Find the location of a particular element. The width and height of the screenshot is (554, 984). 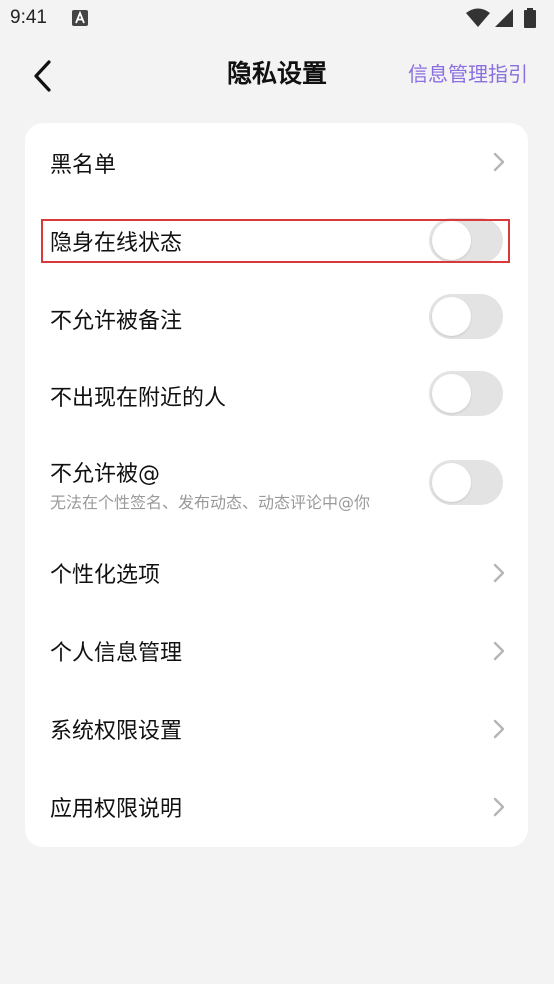

signal-icon is located at coordinates (504, 18).